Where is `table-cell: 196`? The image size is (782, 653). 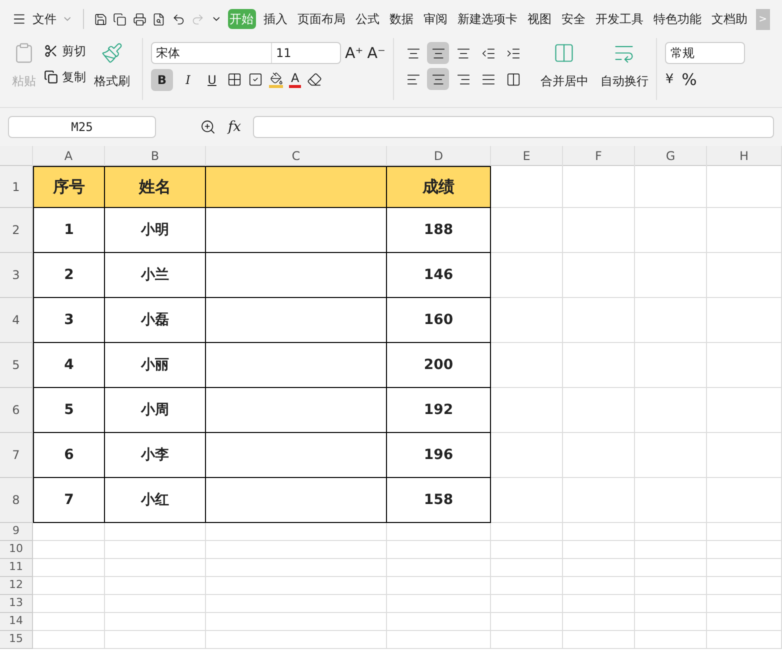
table-cell: 196 is located at coordinates (439, 455).